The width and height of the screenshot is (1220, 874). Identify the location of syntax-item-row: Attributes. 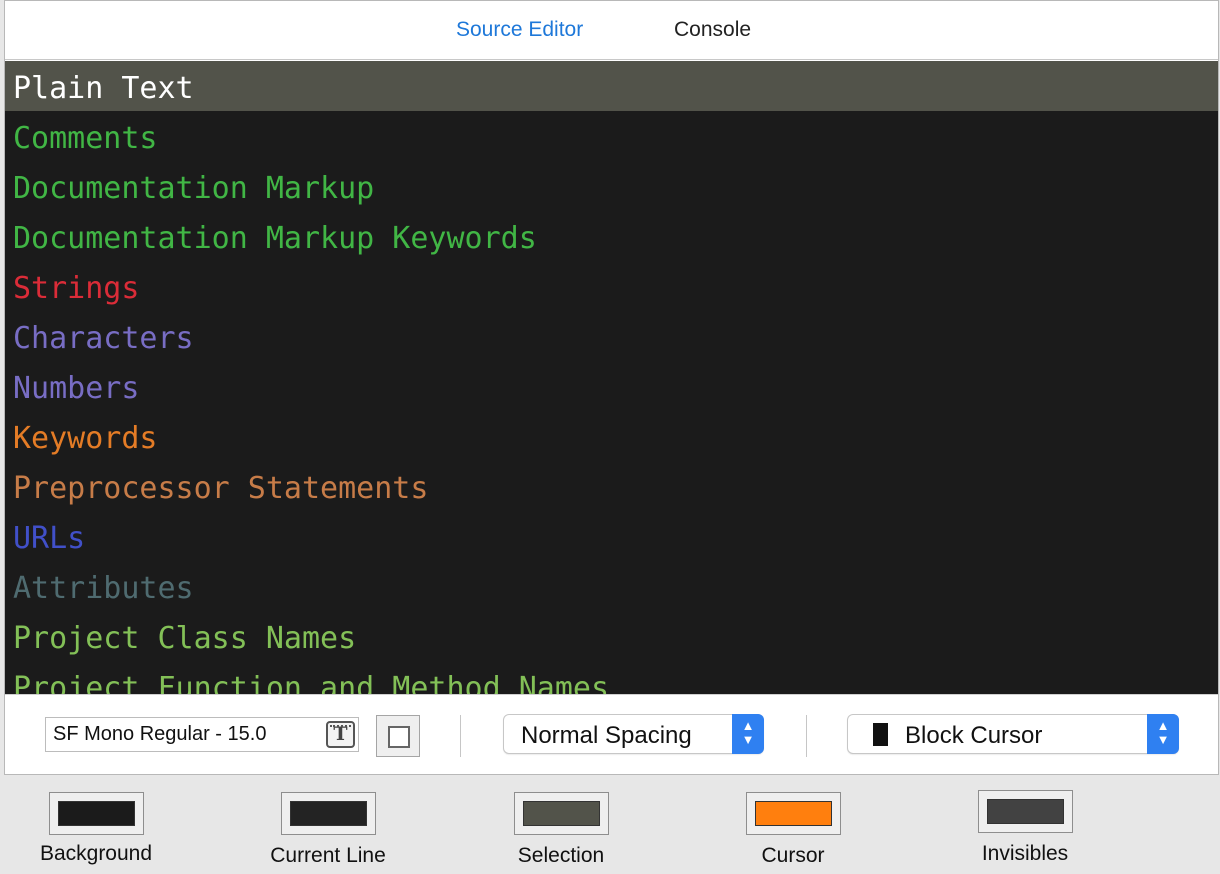
(611, 586).